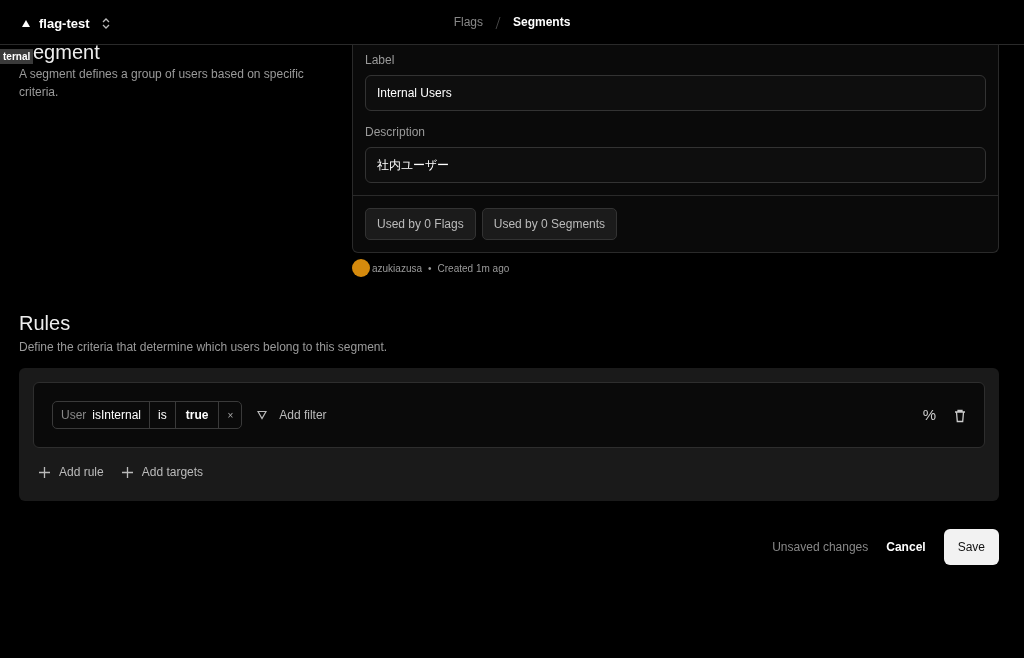 This screenshot has height=658, width=1024. What do you see at coordinates (292, 415) in the screenshot?
I see `add-filter-button: Add filter` at bounding box center [292, 415].